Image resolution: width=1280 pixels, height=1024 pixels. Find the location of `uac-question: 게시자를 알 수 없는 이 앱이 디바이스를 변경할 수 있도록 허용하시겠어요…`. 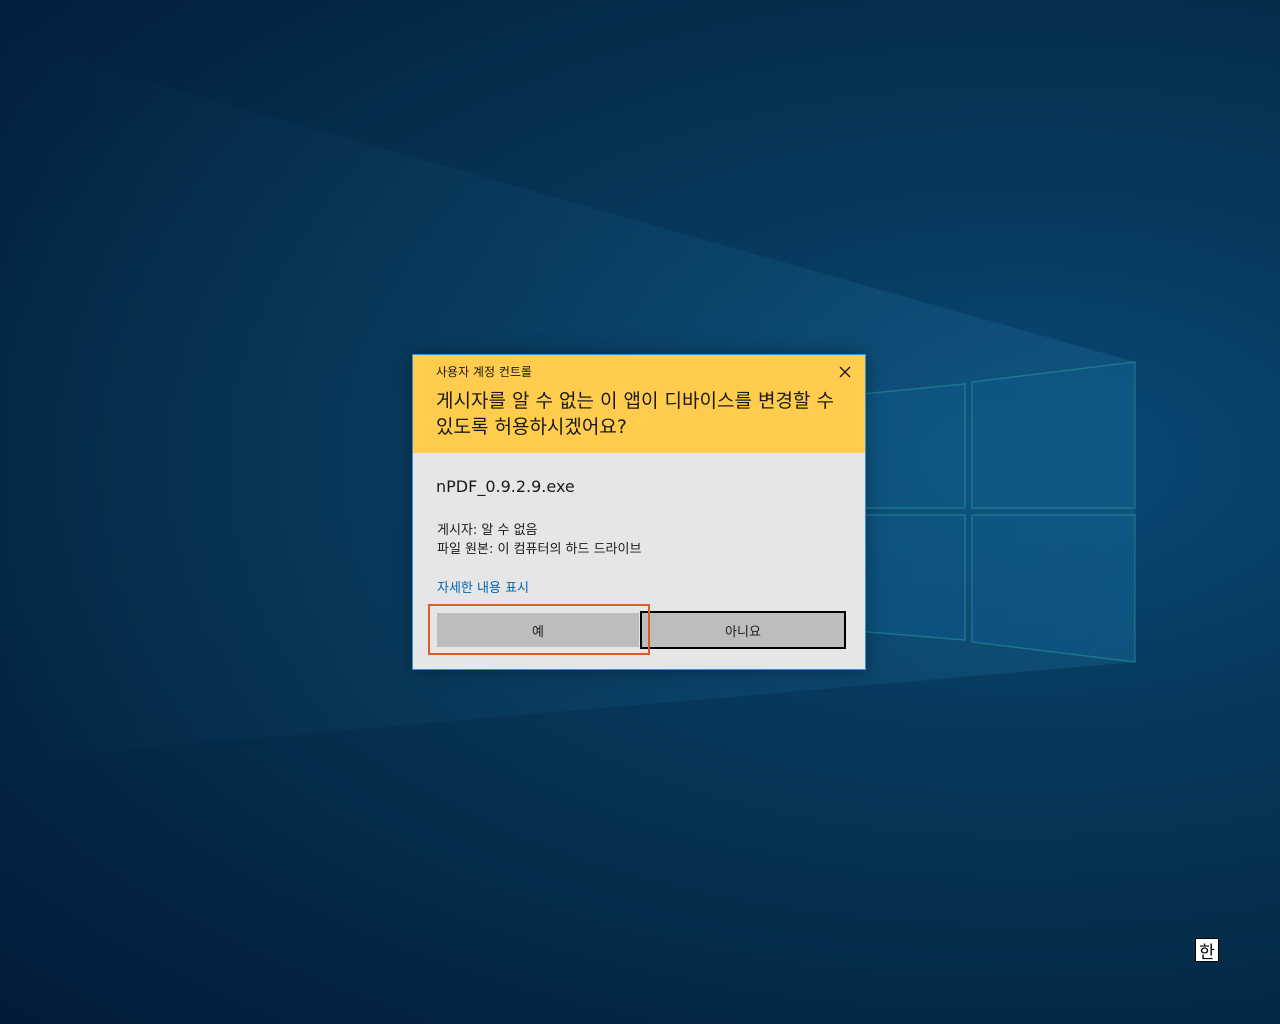

uac-question: 게시자를 알 수 없는 이 앱이 디바이스를 변경할 수 있도록 허용하시겠어요… is located at coordinates (635, 414).